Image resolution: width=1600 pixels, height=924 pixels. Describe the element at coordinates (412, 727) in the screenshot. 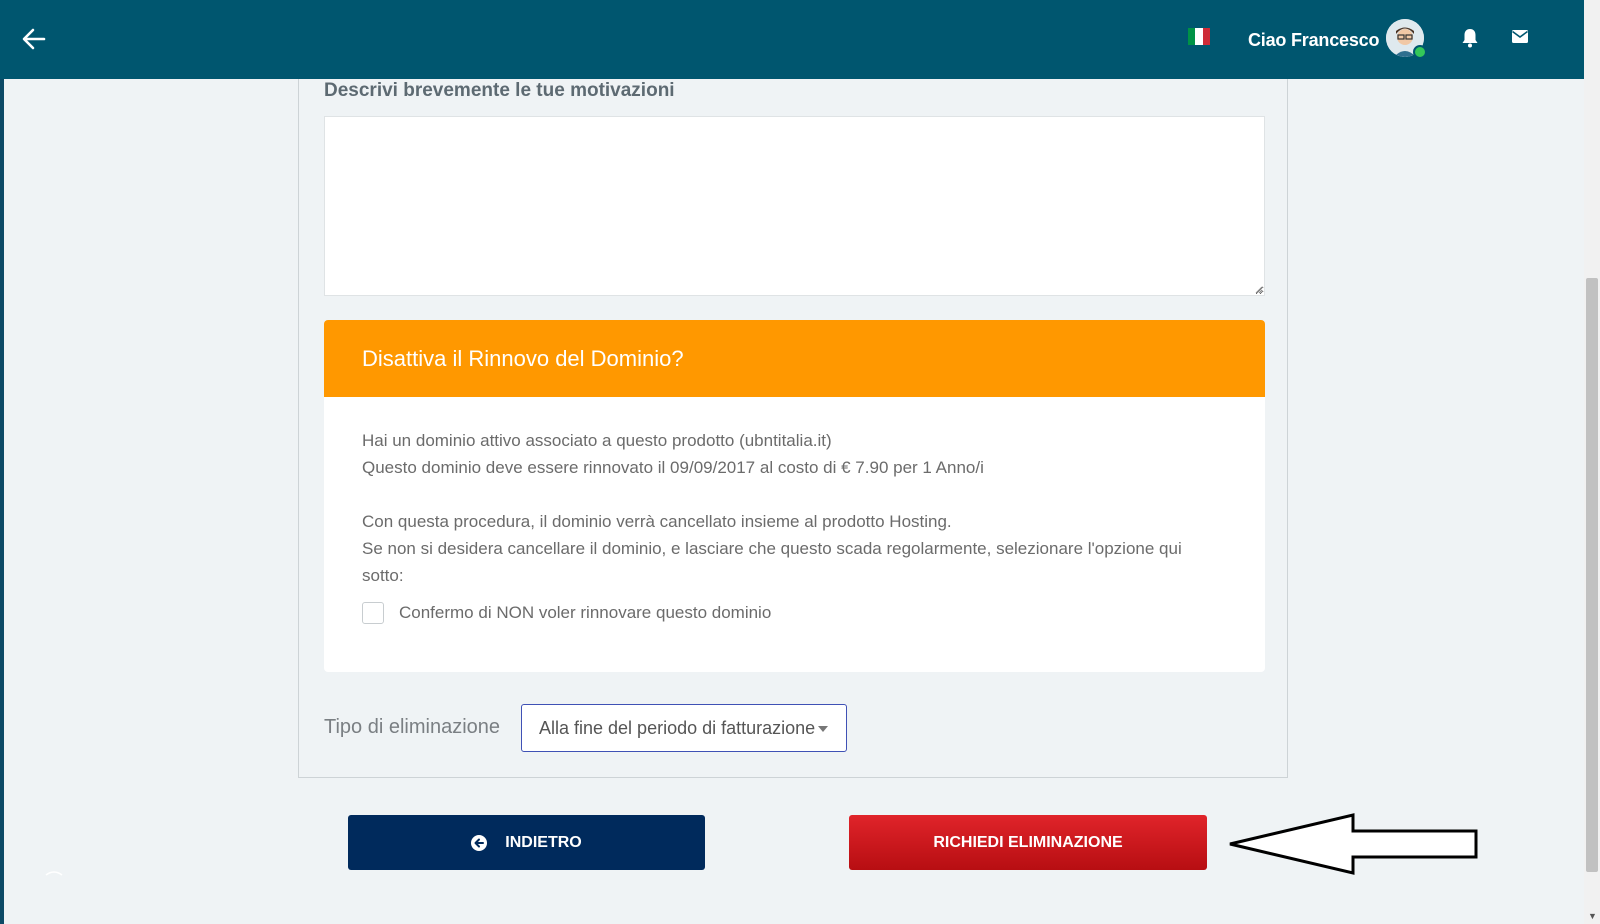

I see `elimination-type-label: Tipo di eliminazione` at that location.